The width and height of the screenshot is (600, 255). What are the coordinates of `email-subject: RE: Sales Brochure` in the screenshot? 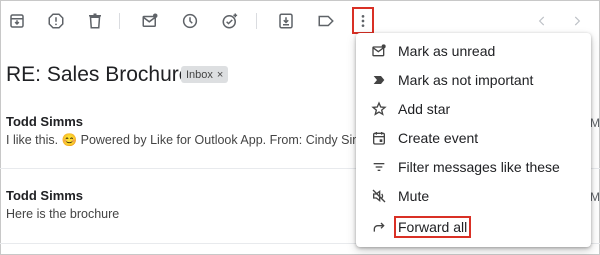 It's located at (98, 74).